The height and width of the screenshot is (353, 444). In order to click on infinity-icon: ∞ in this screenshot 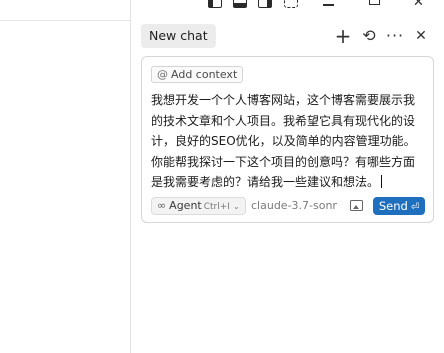, I will do `click(162, 205)`.